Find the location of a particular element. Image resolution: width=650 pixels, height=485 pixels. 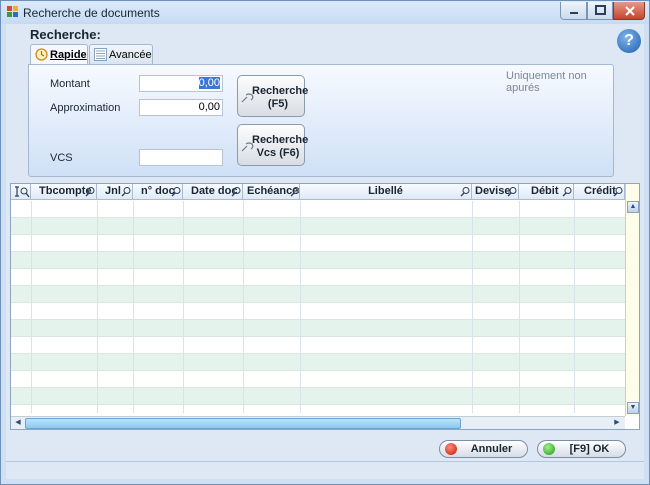

column-header-libelle: Libellé is located at coordinates (386, 192).